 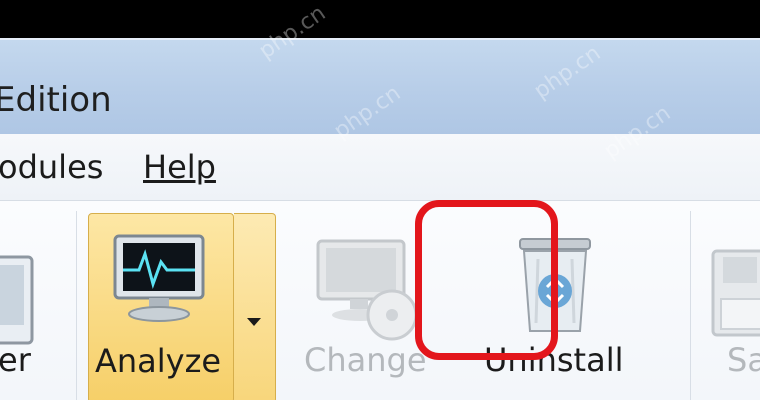 What do you see at coordinates (254, 322) in the screenshot?
I see `chevron-down-icon` at bounding box center [254, 322].